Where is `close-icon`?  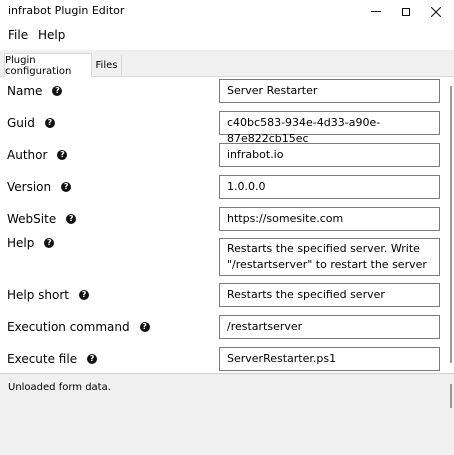 close-icon is located at coordinates (436, 11).